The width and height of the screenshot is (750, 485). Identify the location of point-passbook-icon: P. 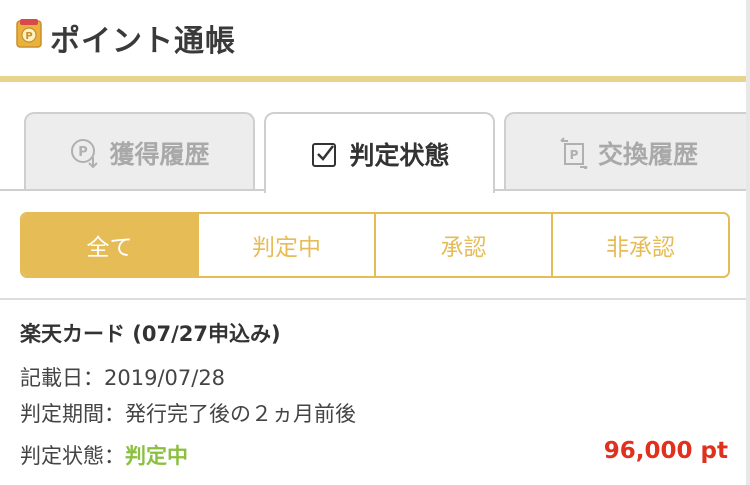
(29, 33).